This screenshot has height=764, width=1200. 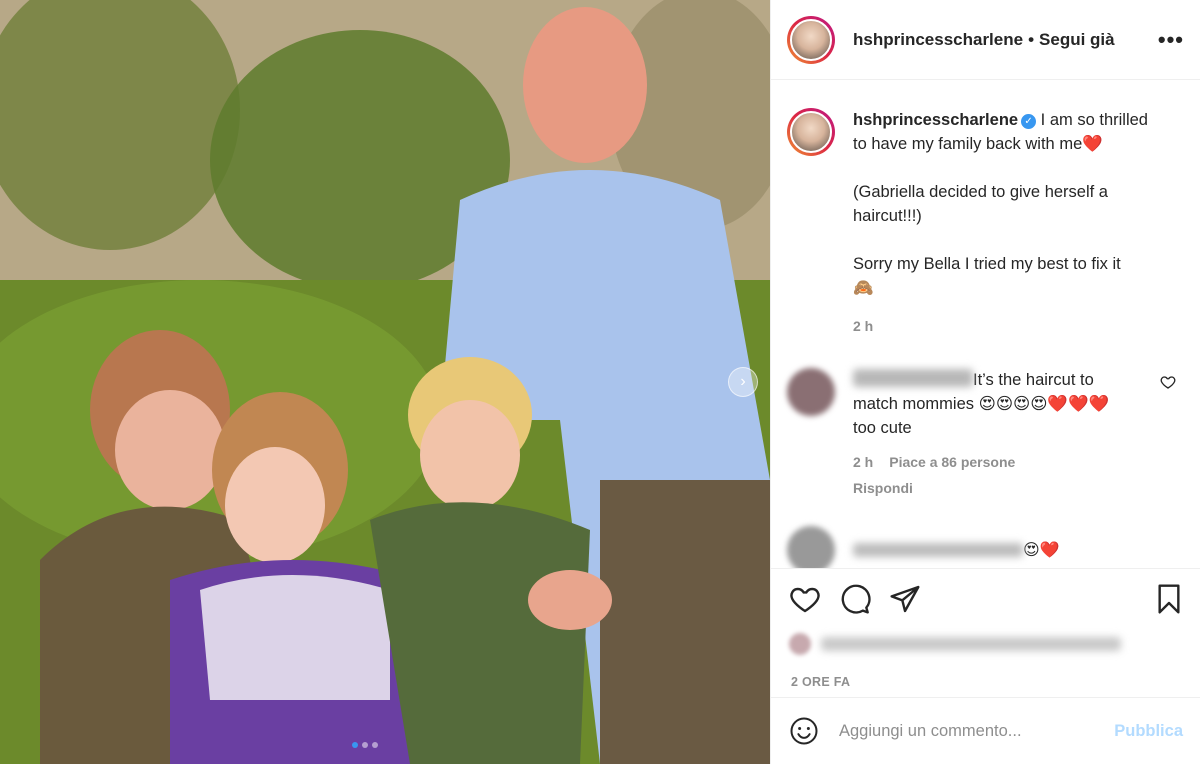 I want to click on more-options-icon: •••, so click(x=1171, y=40).